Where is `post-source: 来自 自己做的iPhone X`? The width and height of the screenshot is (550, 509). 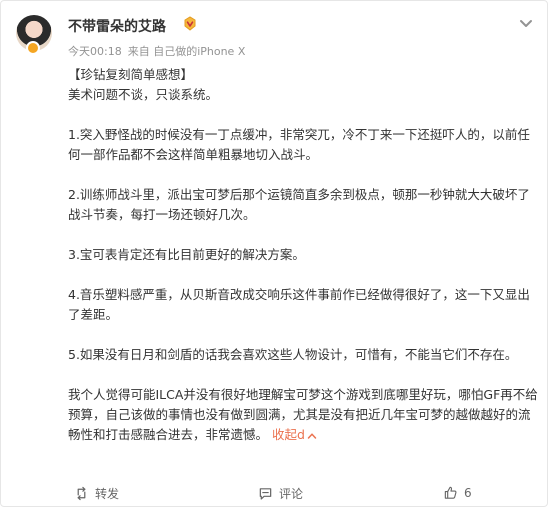 post-source: 来自 自己做的iPhone X is located at coordinates (186, 51).